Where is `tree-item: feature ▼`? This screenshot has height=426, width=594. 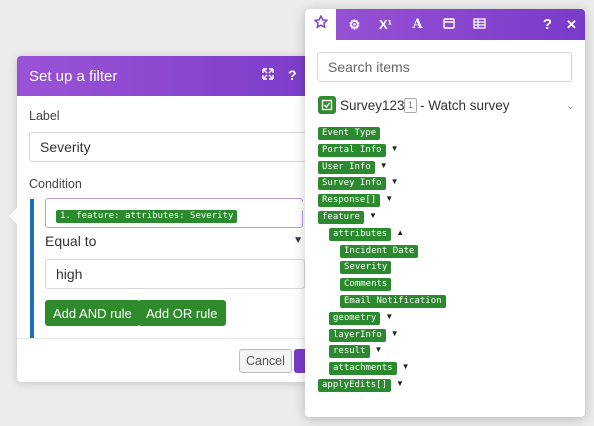 tree-item: feature ▼ is located at coordinates (347, 215).